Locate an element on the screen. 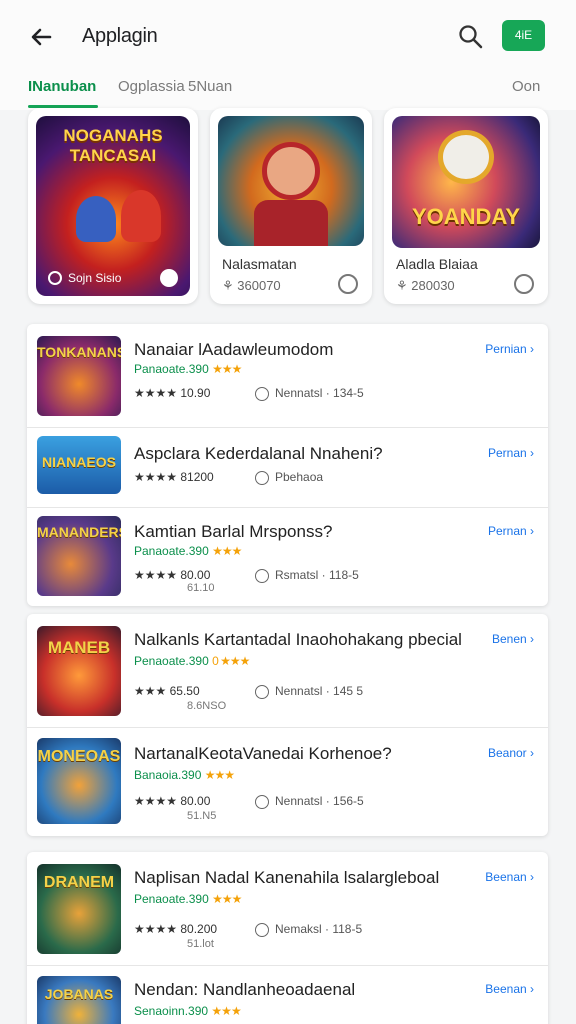  featured-art-3: YOANDAY is located at coordinates (466, 182).